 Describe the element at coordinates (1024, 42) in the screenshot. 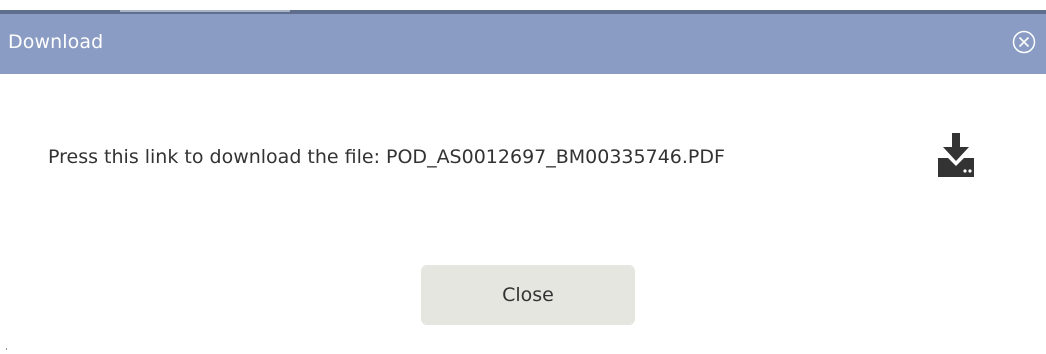

I see `close-icon` at that location.